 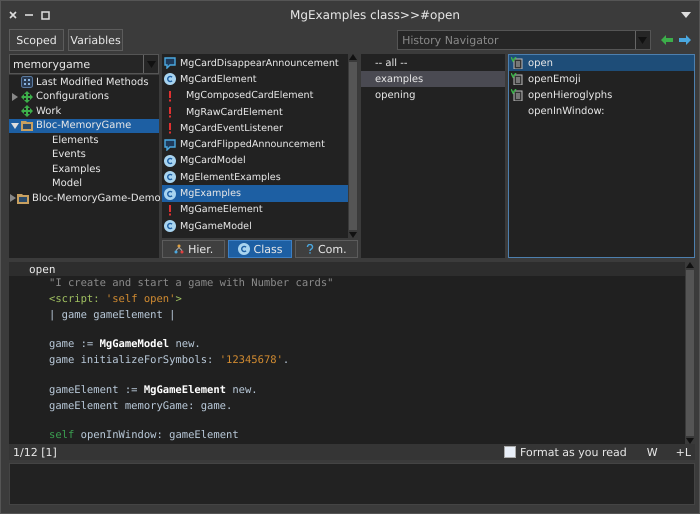 What do you see at coordinates (255, 112) in the screenshot?
I see `class-item: MgRawCardElement` at bounding box center [255, 112].